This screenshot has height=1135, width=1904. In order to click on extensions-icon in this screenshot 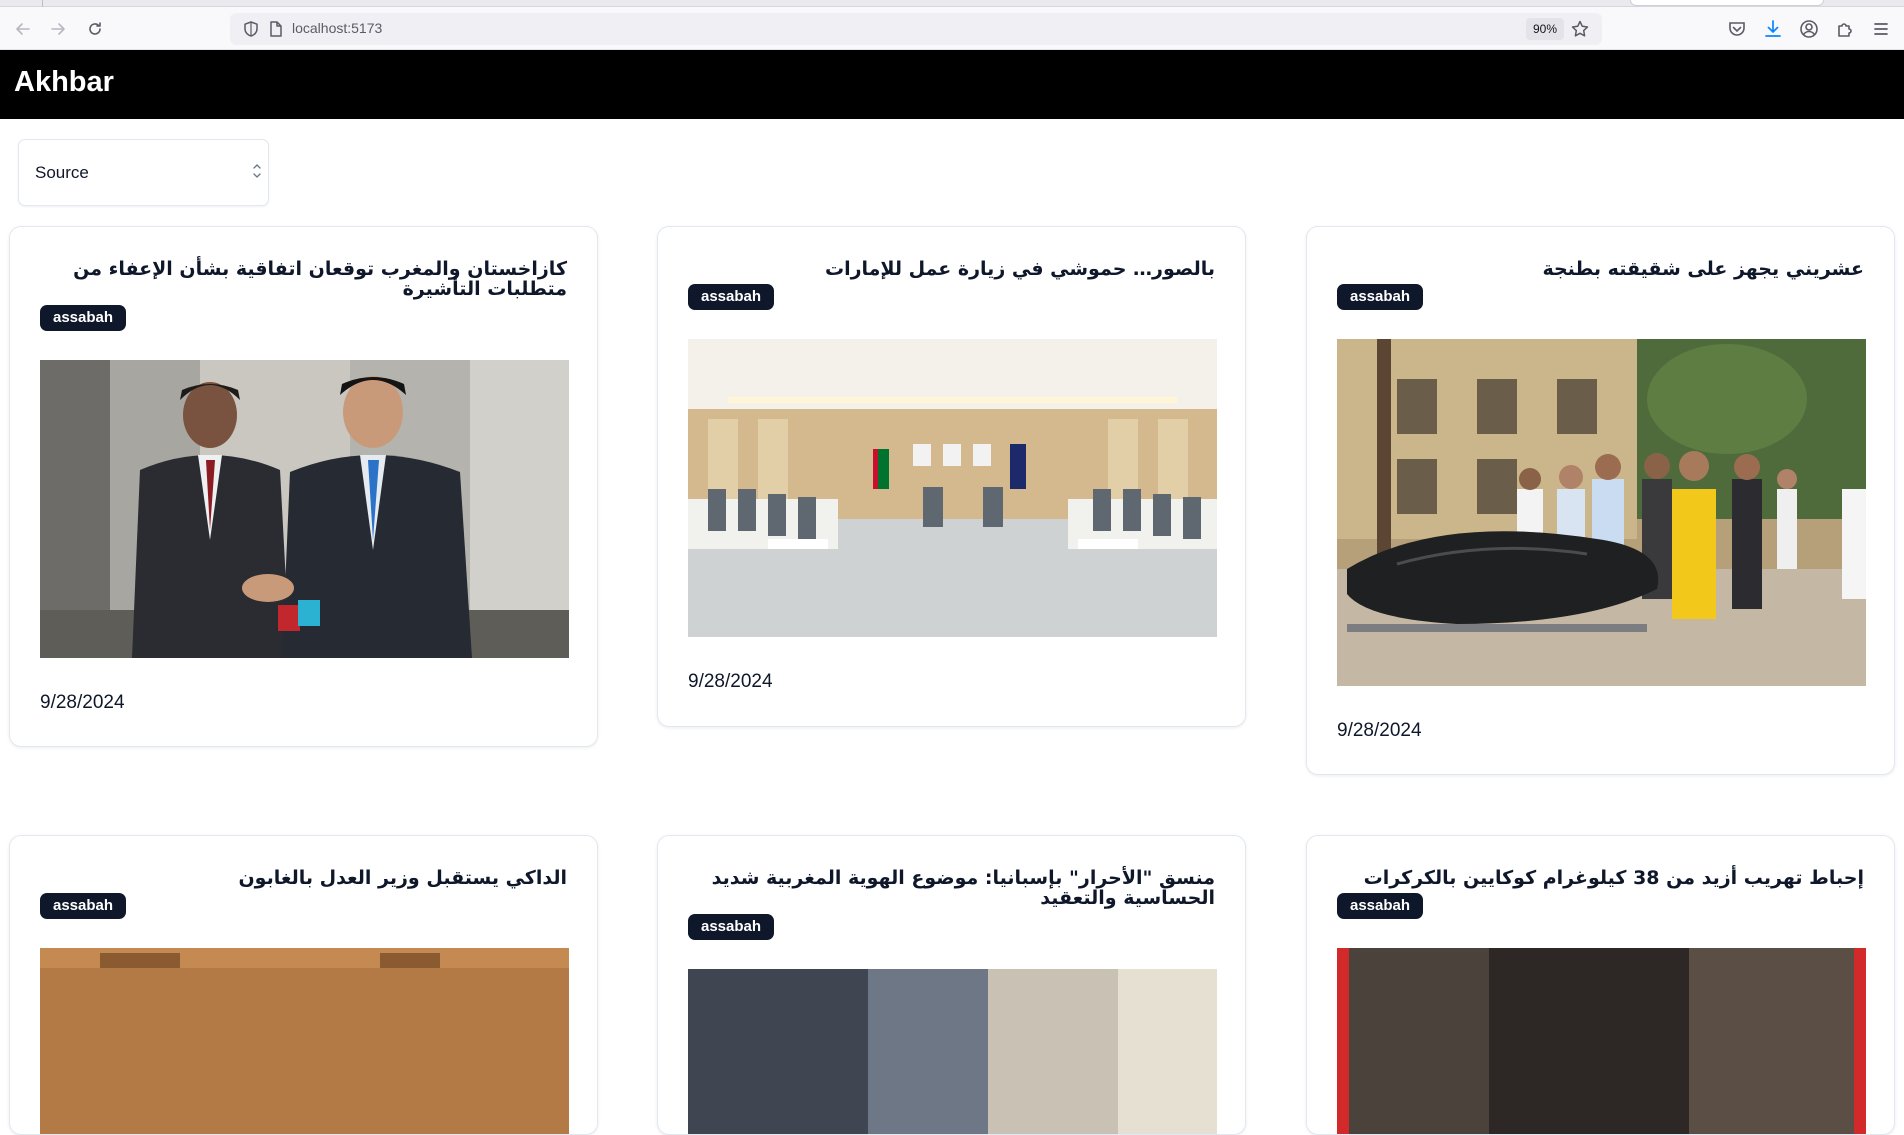, I will do `click(1845, 29)`.